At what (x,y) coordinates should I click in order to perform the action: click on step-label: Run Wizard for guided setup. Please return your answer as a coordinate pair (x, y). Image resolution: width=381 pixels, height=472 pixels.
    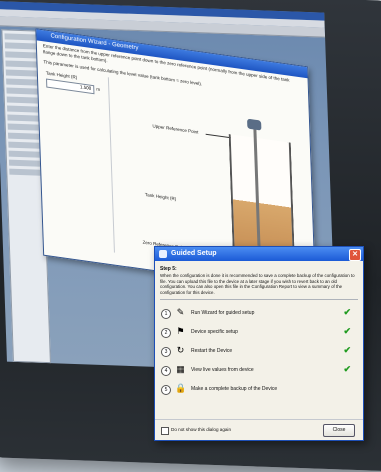
    Looking at the image, I should click on (223, 313).